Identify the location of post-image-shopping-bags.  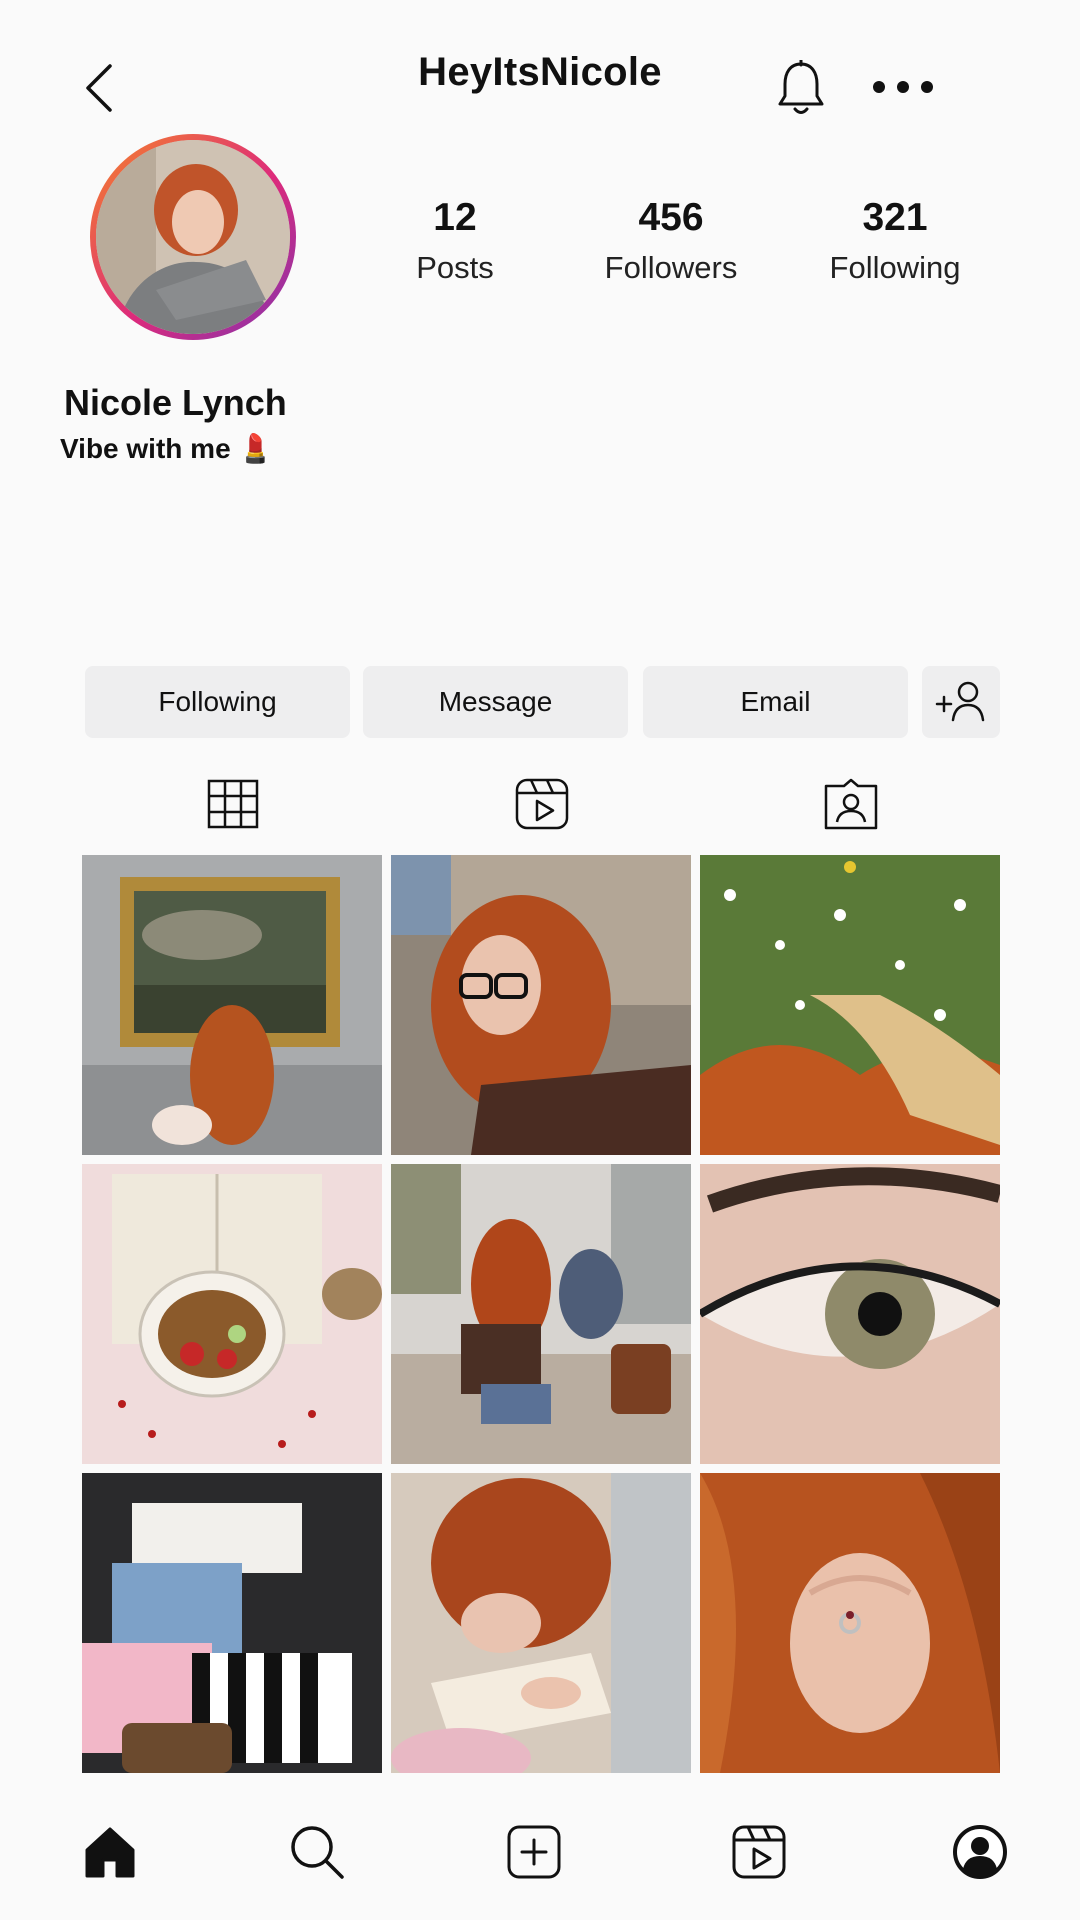
(232, 1623).